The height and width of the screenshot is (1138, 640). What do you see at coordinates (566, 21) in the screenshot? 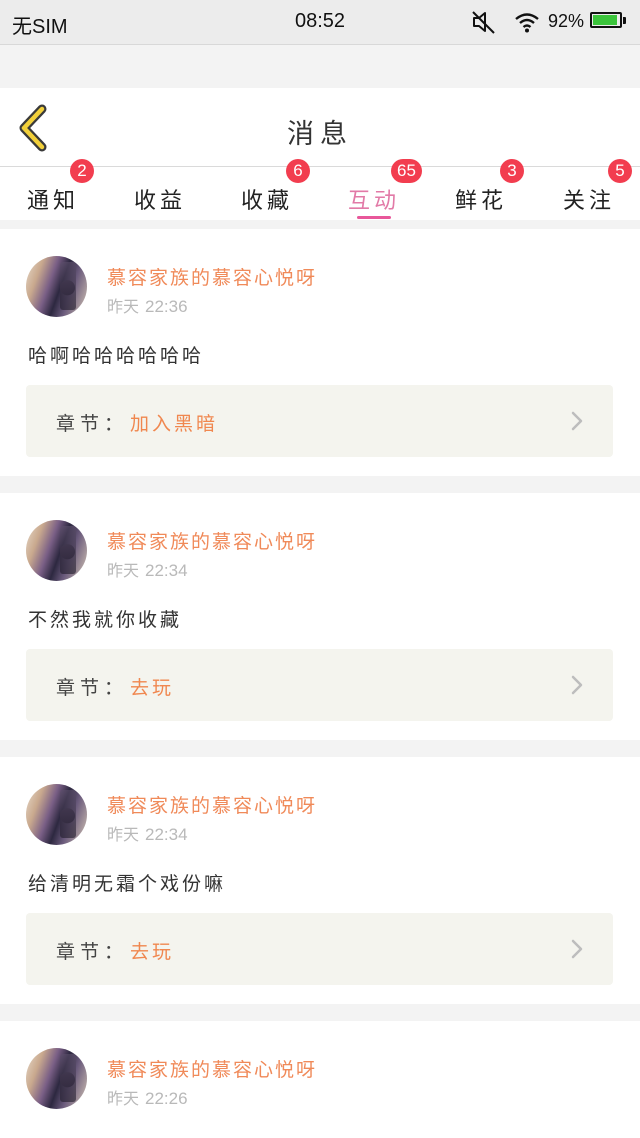
I see `battery-percent: 92%` at bounding box center [566, 21].